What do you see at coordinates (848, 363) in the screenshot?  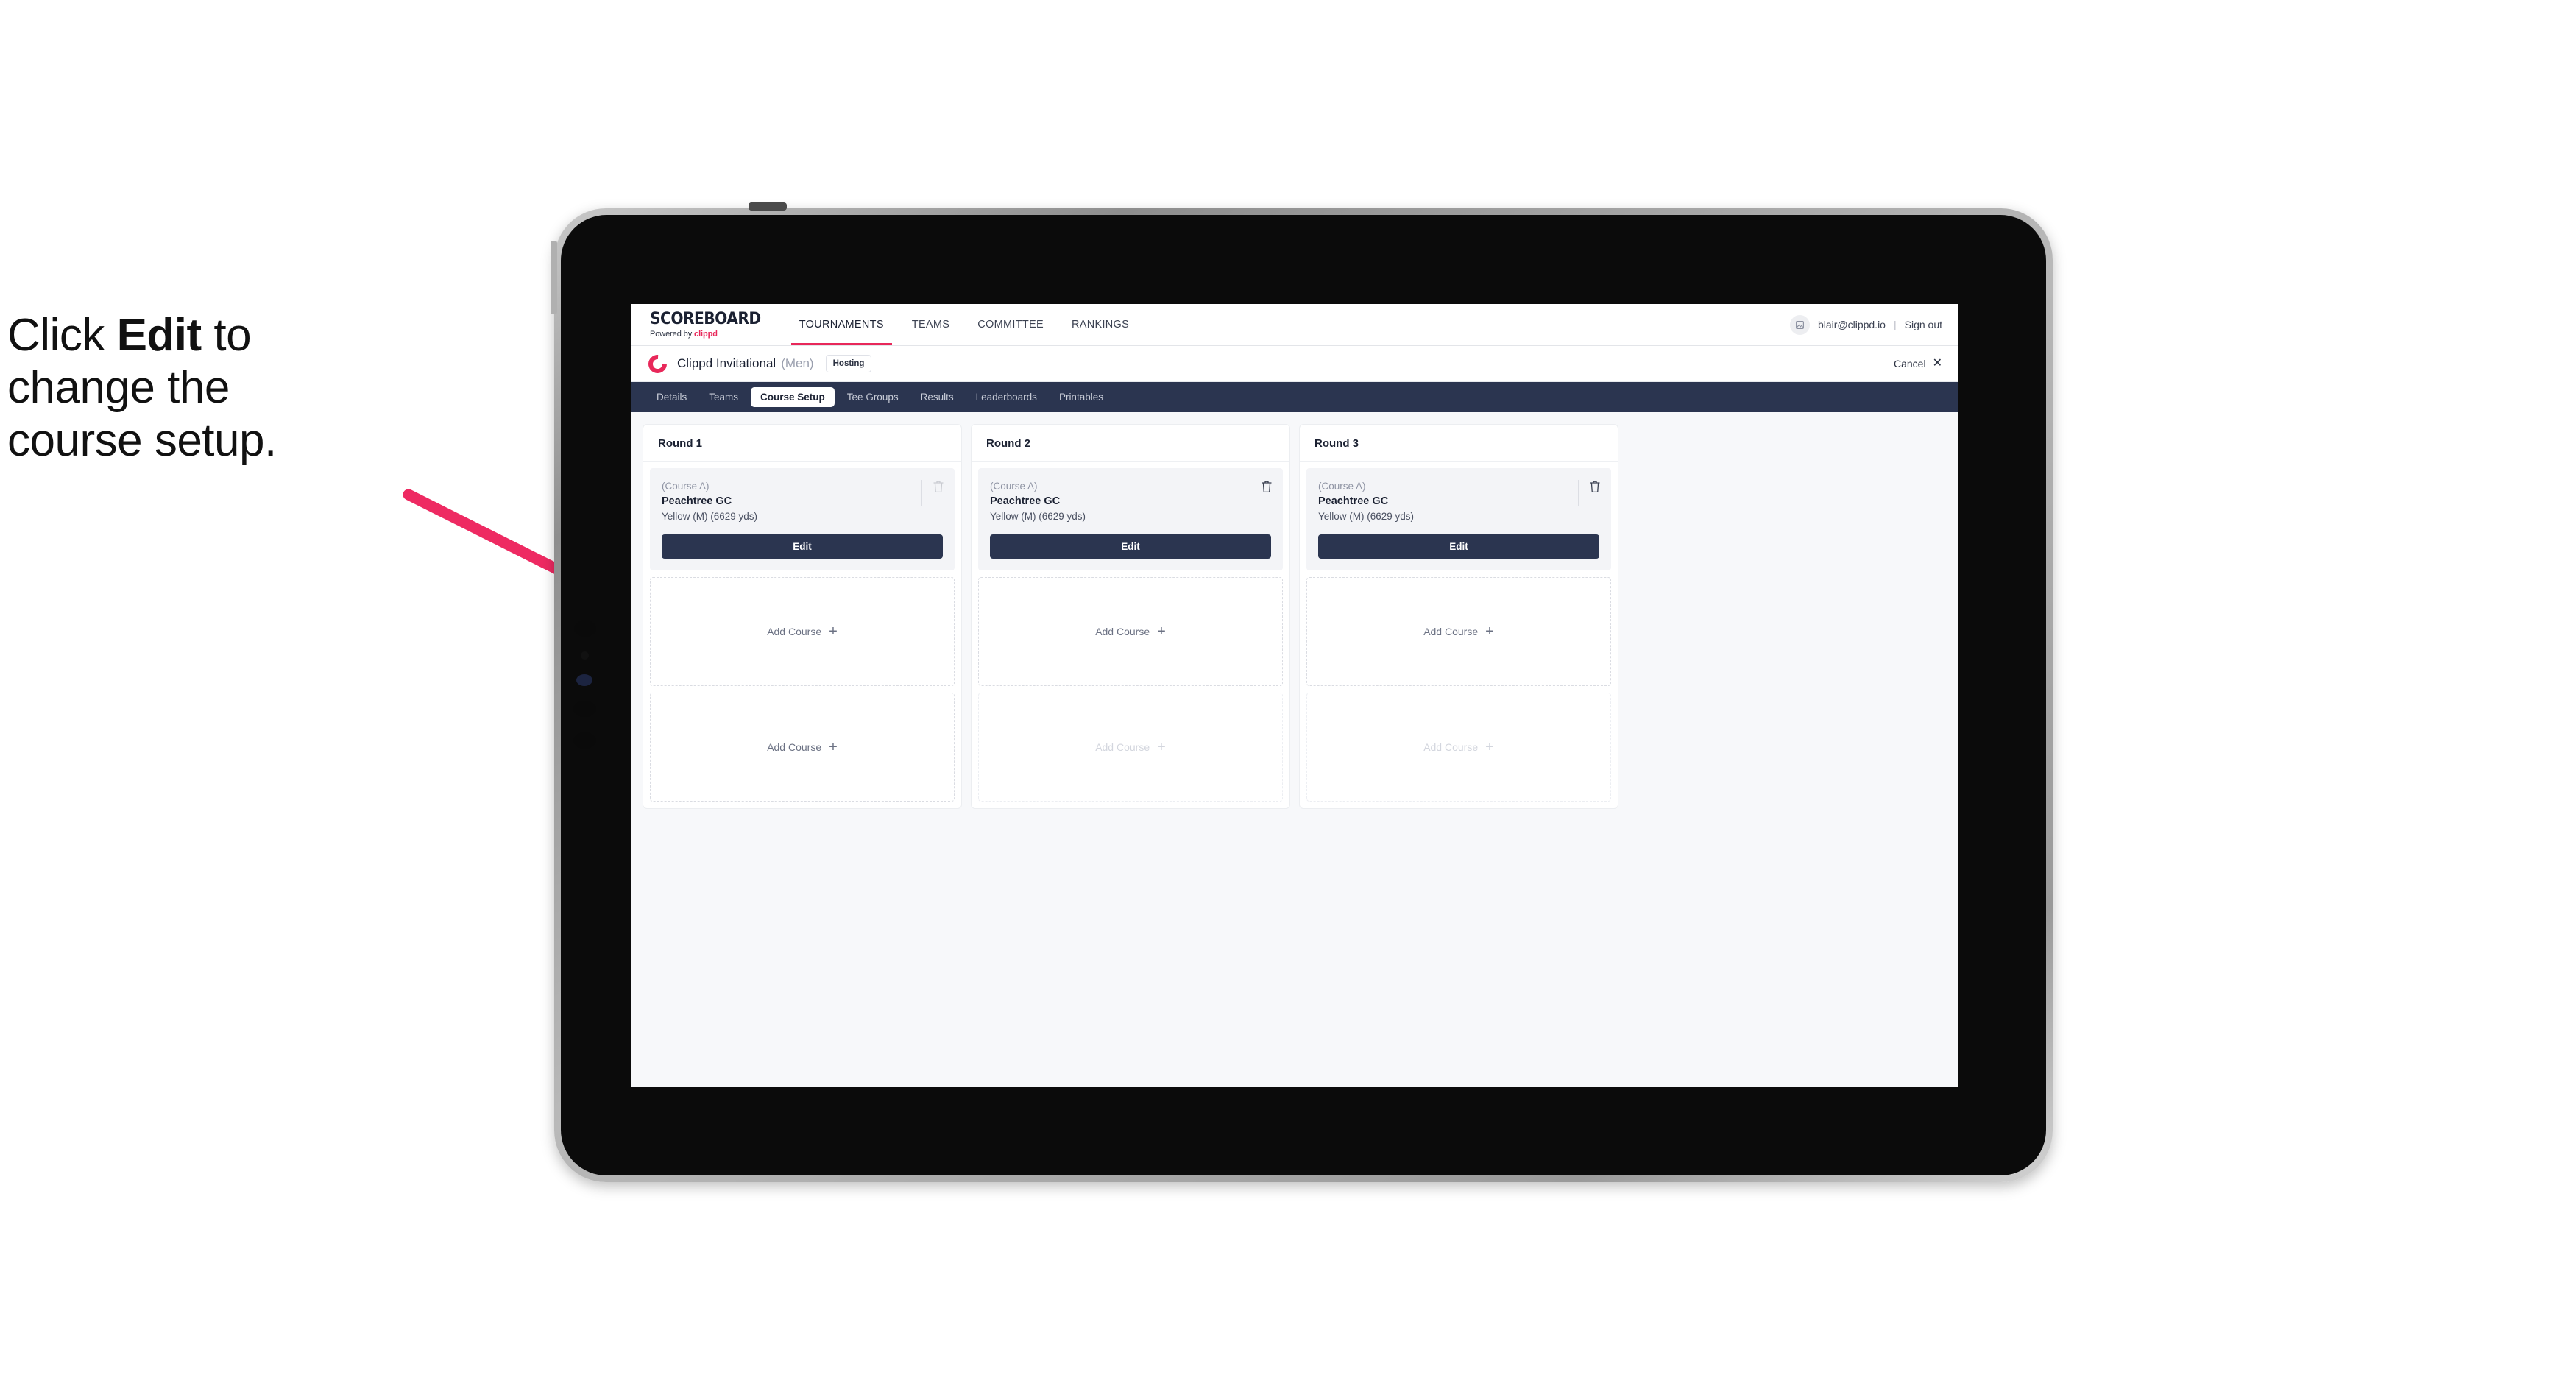 I see `hosting-badge: Hosting` at bounding box center [848, 363].